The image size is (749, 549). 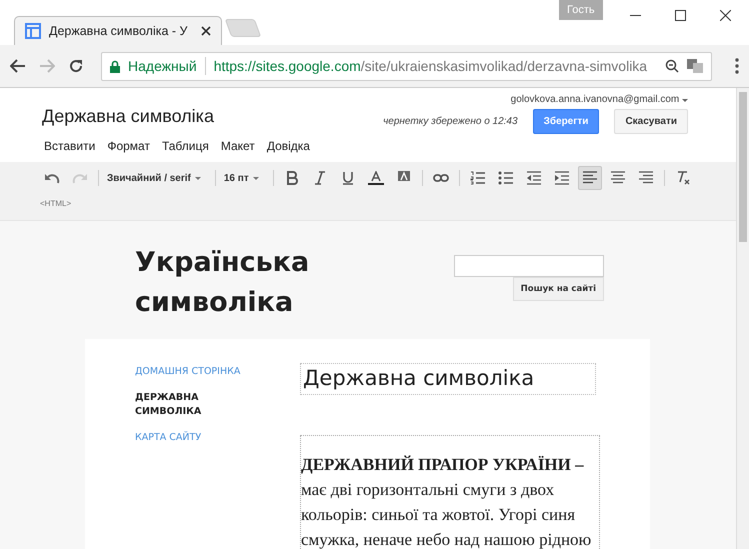 I want to click on toolbar-button, so click(x=590, y=178).